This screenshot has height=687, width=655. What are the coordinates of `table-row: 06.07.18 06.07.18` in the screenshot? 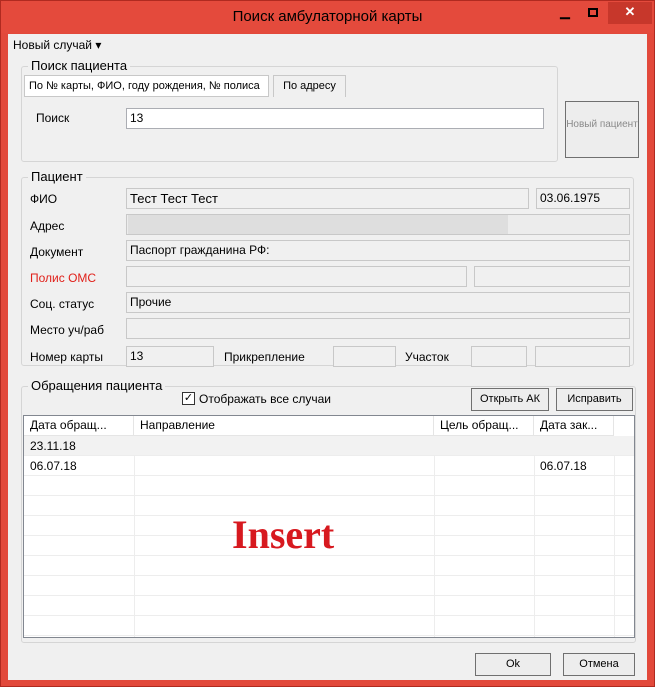 It's located at (329, 466).